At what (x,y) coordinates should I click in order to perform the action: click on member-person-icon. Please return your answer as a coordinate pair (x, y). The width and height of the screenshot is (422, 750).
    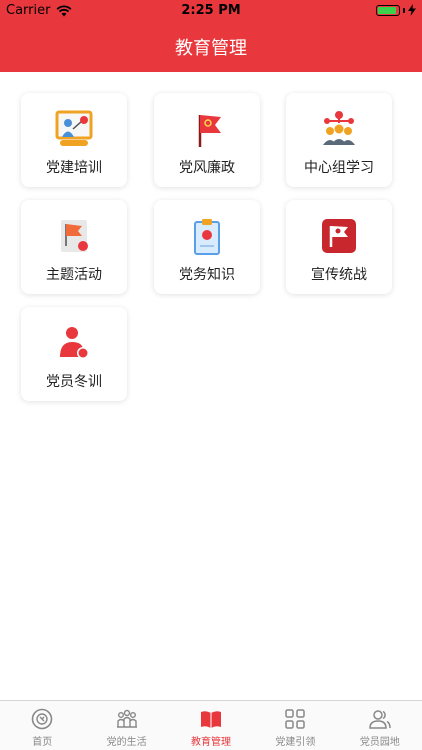
    Looking at the image, I should click on (74, 343).